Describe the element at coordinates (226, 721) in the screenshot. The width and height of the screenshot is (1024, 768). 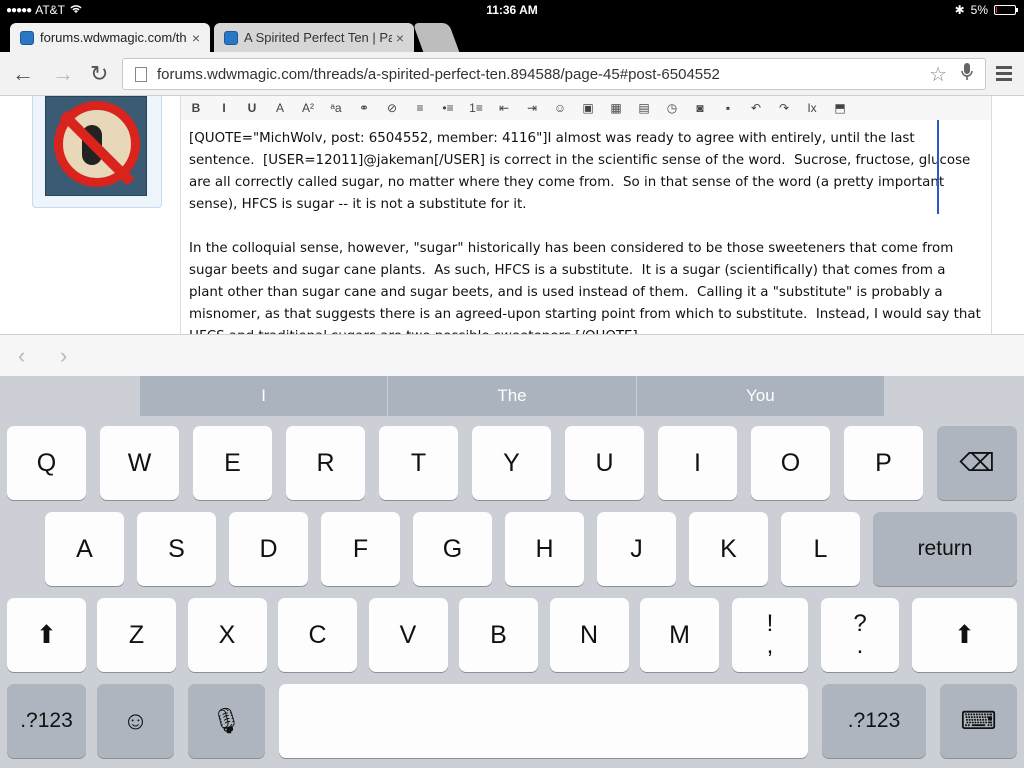
I see `dictation-mic-icon: 🎙` at that location.